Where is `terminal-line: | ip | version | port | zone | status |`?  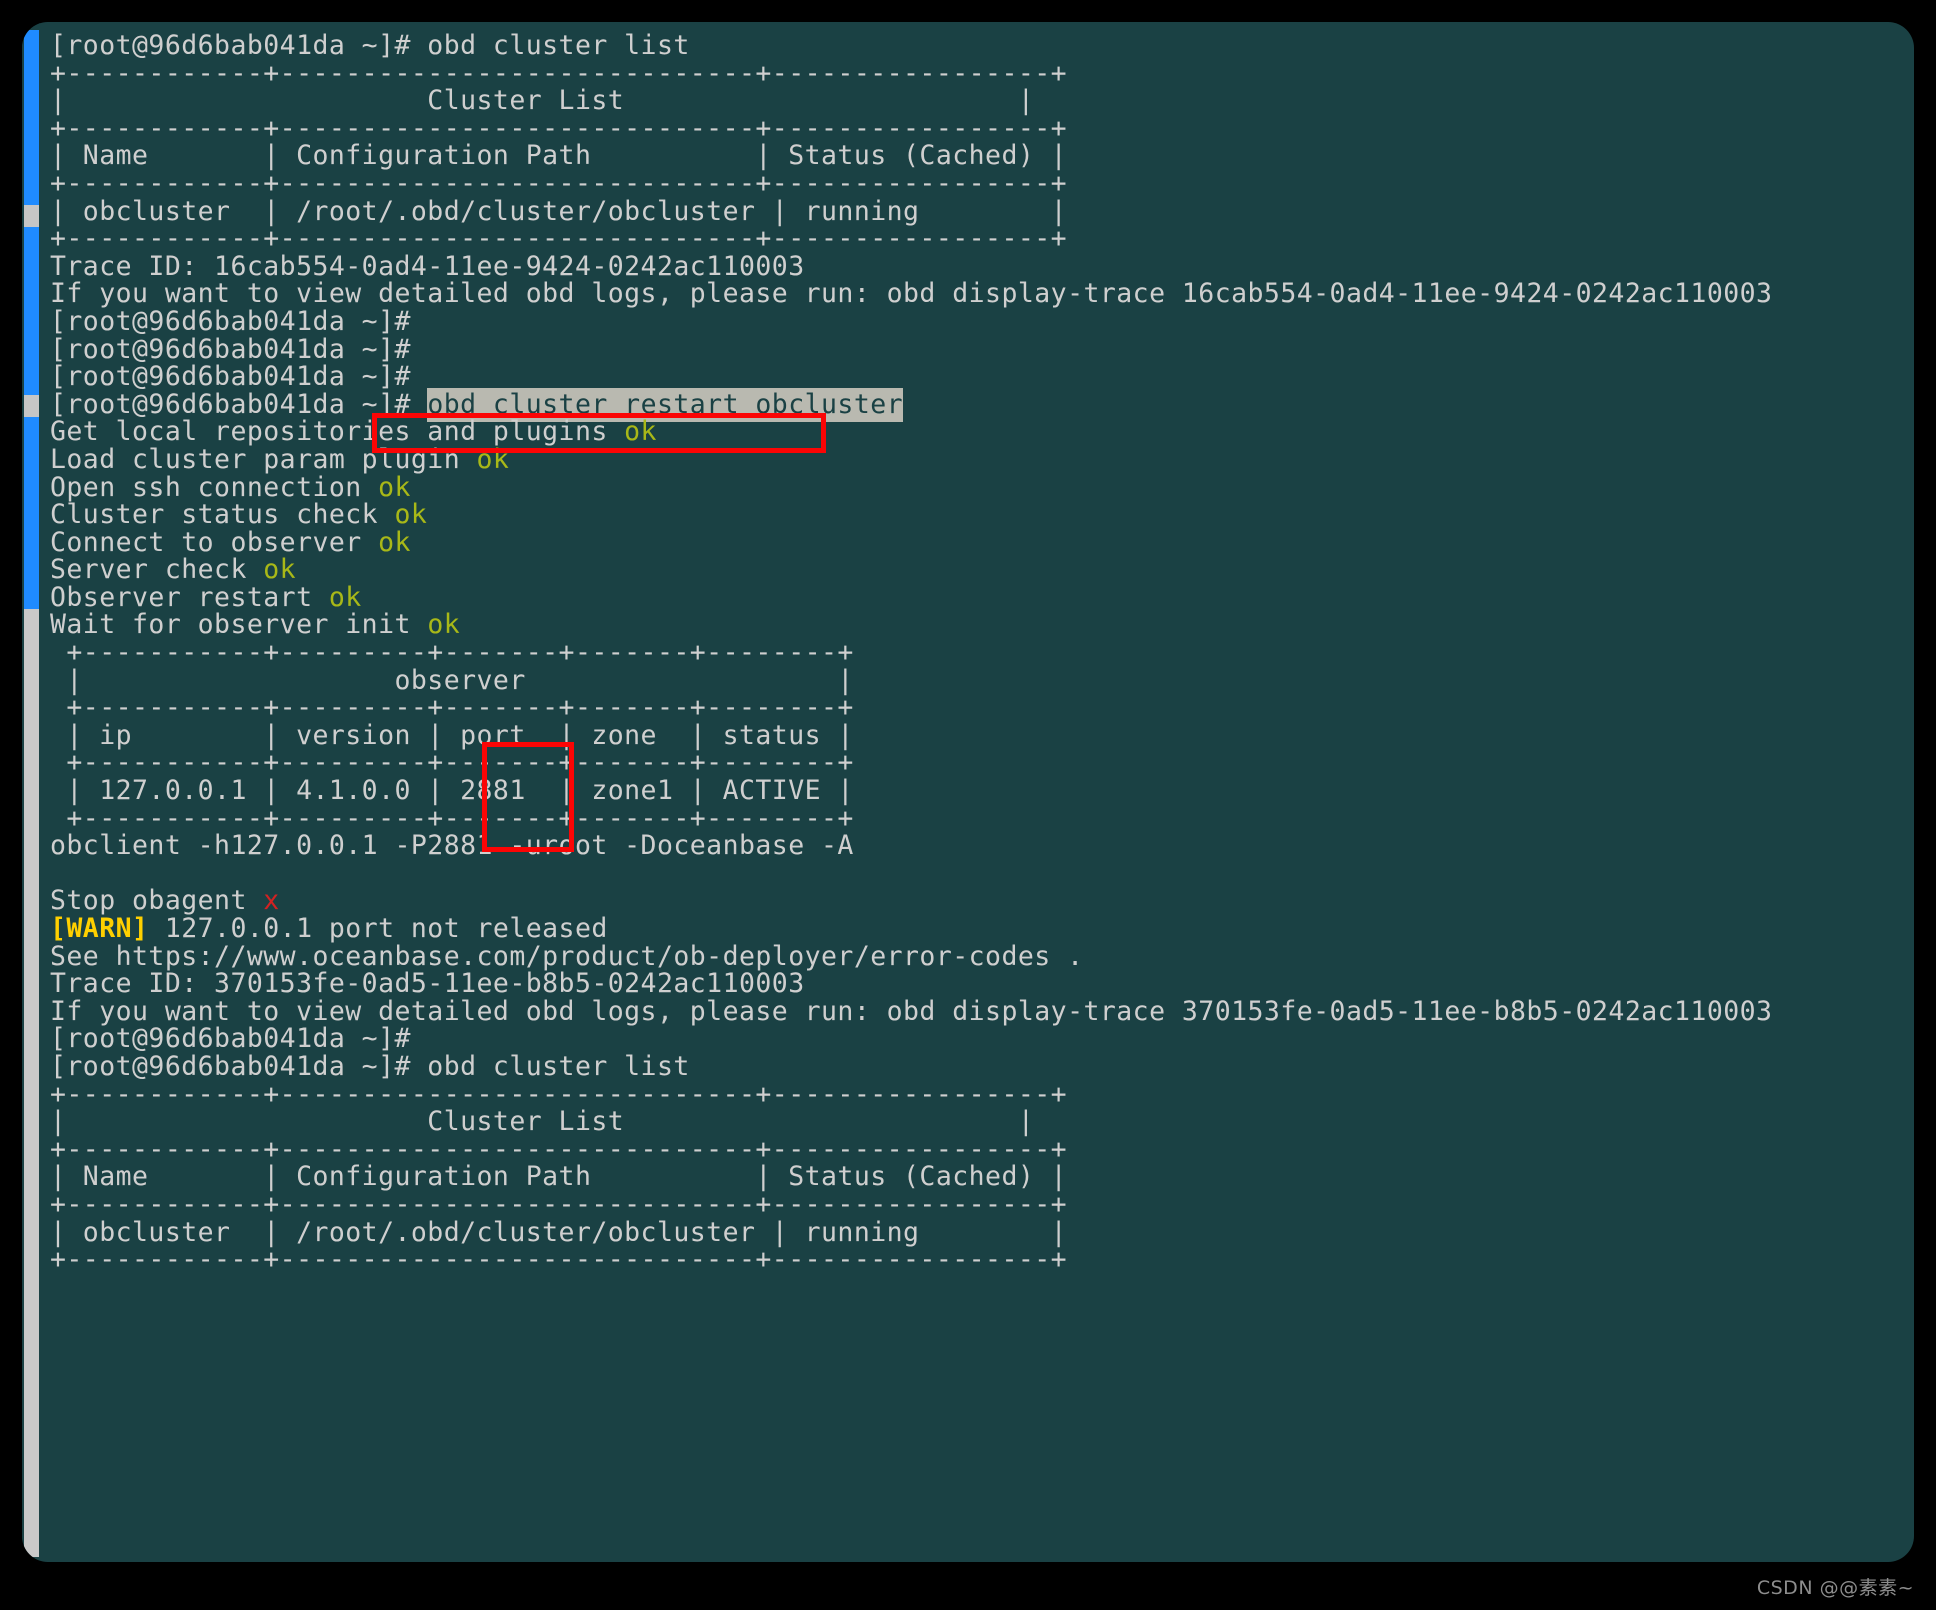
terminal-line: | ip | version | port | zone | status | is located at coordinates (982, 736).